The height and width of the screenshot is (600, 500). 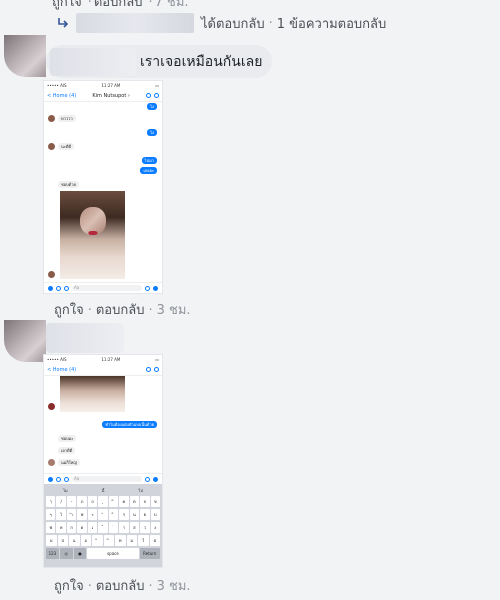 What do you see at coordinates (92, 233) in the screenshot?
I see `lips` at bounding box center [92, 233].